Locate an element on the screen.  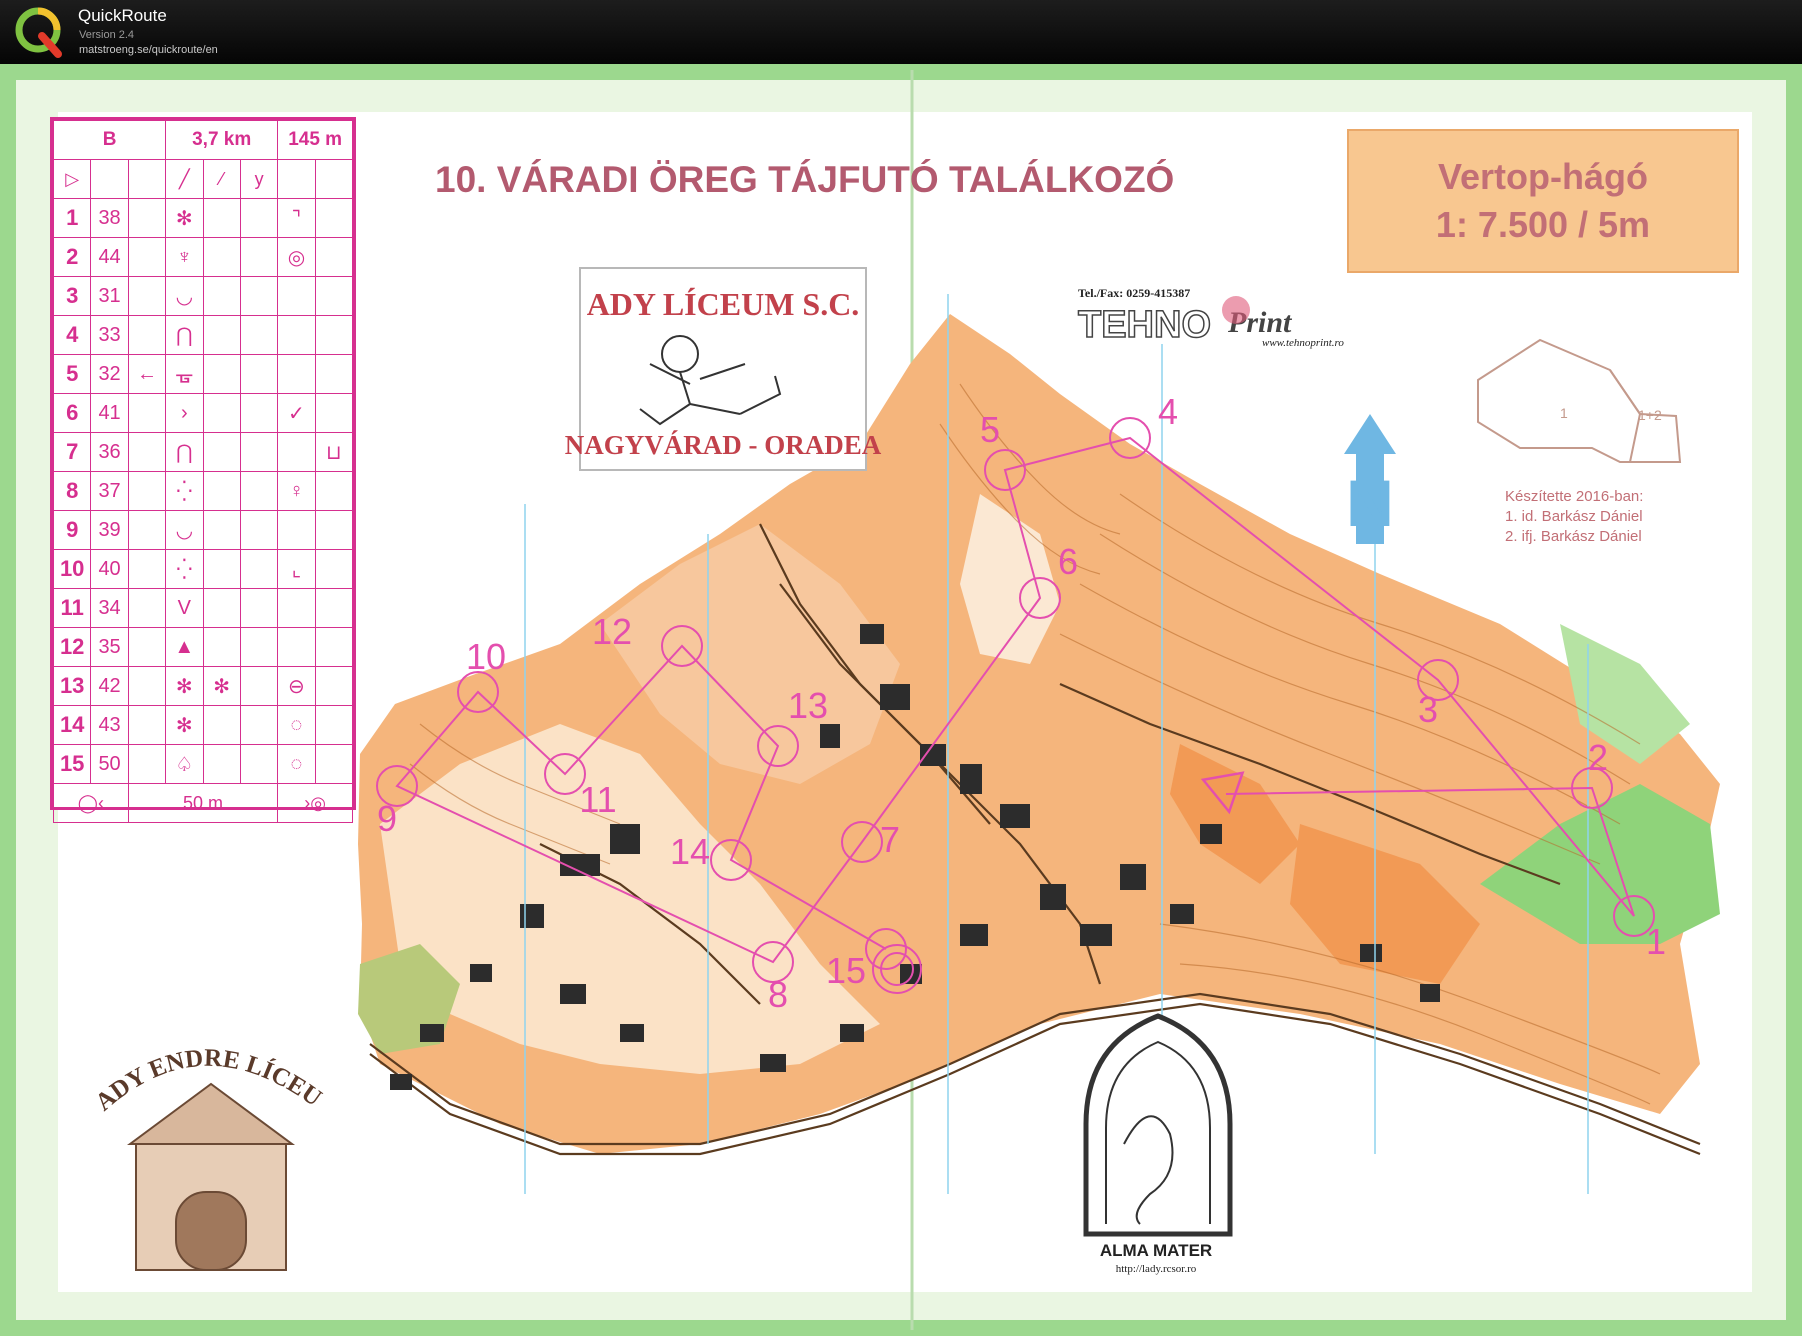
control-label: 14 is located at coordinates (690, 851).